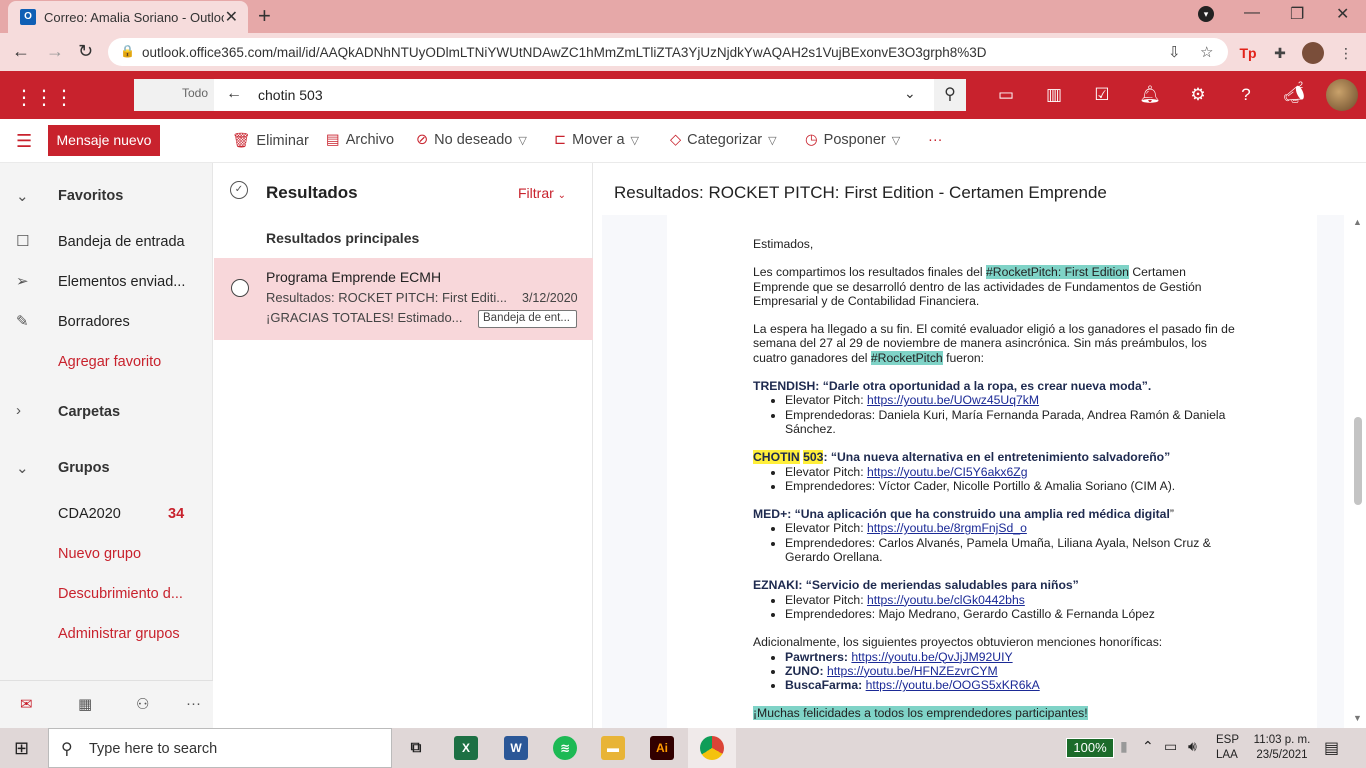 This screenshot has height=768, width=1366. What do you see at coordinates (953, 400) in the screenshot?
I see `winner-1-pitch-link: https://youtu.be/UOwz45Uq7kM` at bounding box center [953, 400].